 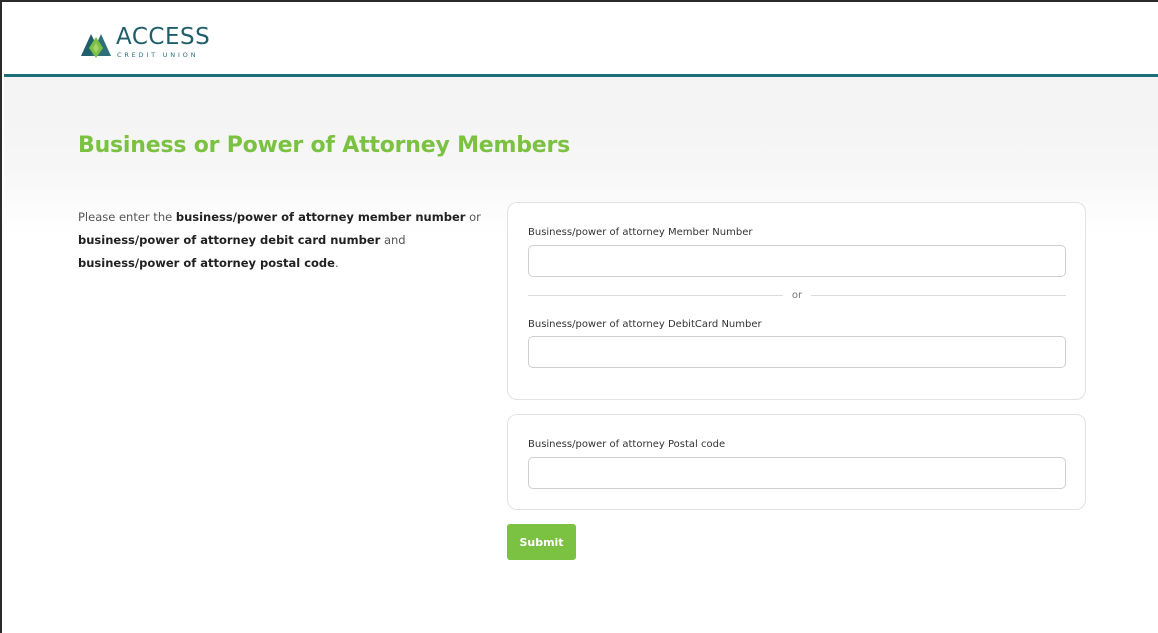 What do you see at coordinates (393, 240) in the screenshot?
I see `instructions-part: and` at bounding box center [393, 240].